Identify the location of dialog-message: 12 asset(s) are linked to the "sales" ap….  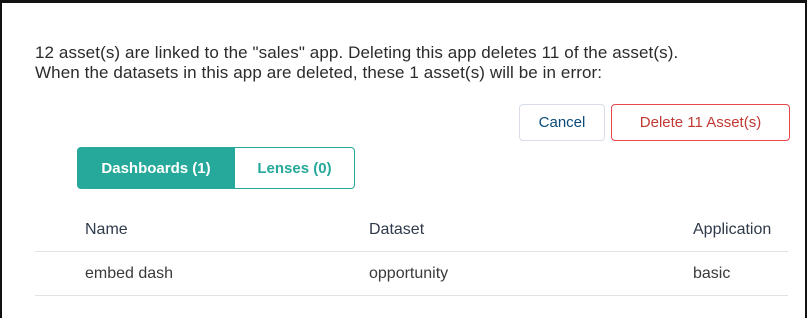
(415, 63).